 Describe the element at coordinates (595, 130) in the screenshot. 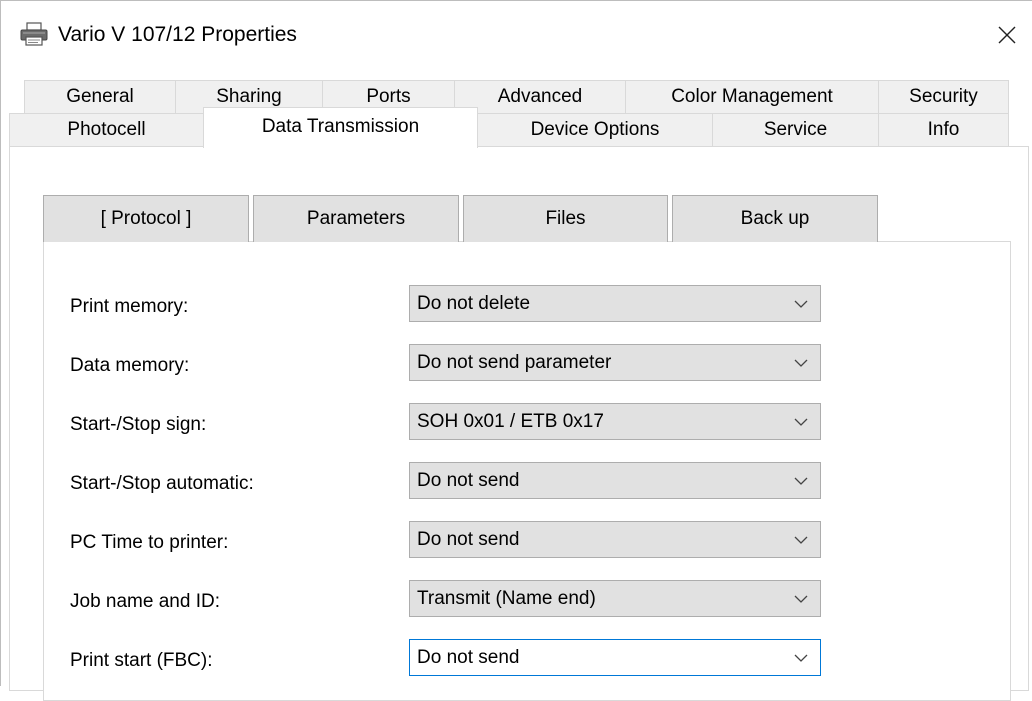

I see `tab-device-options: Device Options` at that location.